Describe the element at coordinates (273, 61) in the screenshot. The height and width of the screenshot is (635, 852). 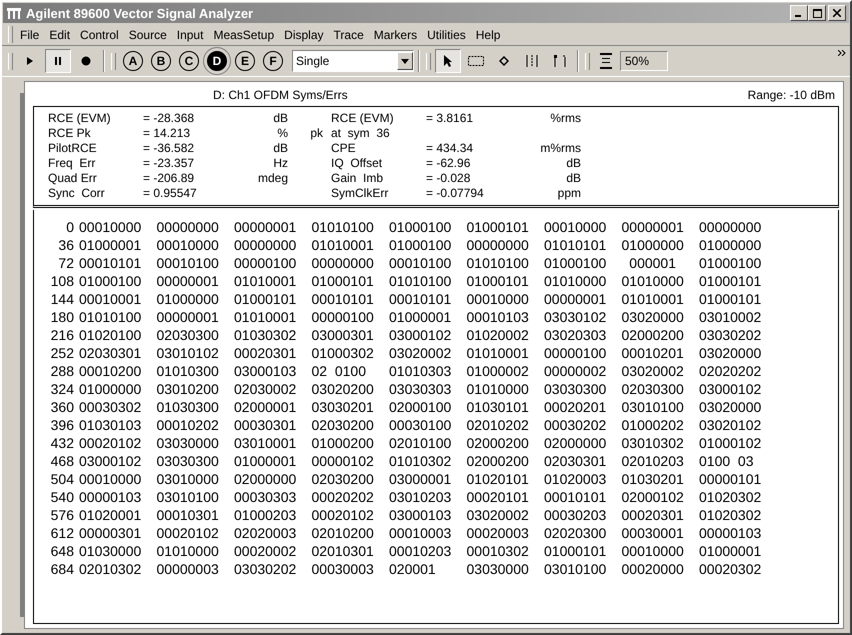
I see `trace-button: F` at that location.